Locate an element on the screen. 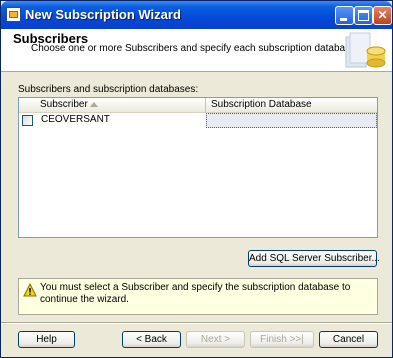  maximize-icon is located at coordinates (363, 15).